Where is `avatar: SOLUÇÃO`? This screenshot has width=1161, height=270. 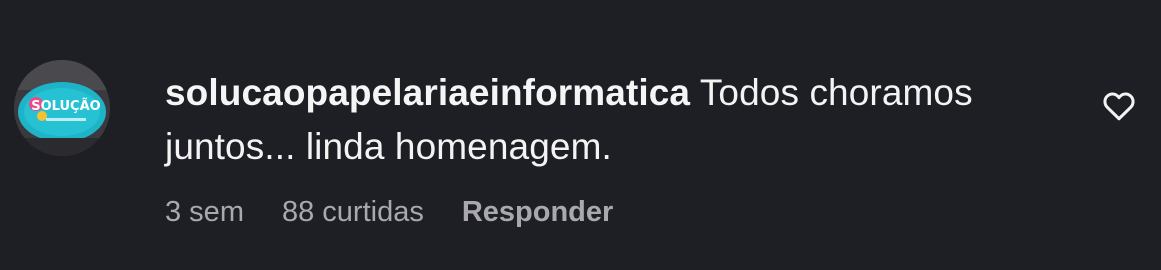
avatar: SOLUÇÃO is located at coordinates (62, 108).